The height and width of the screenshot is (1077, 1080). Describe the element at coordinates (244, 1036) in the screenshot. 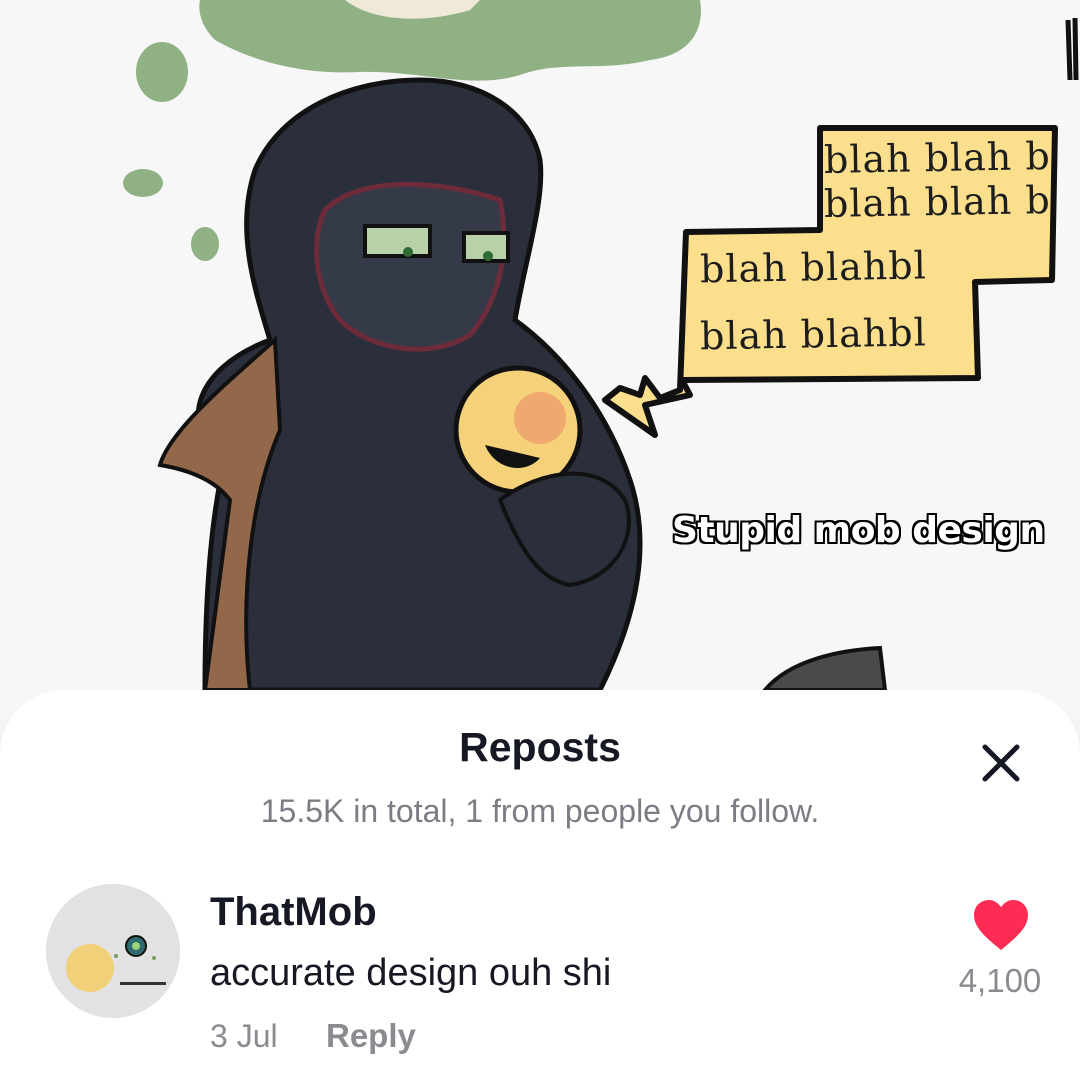

I see `repost-date: 3 Jul` at that location.